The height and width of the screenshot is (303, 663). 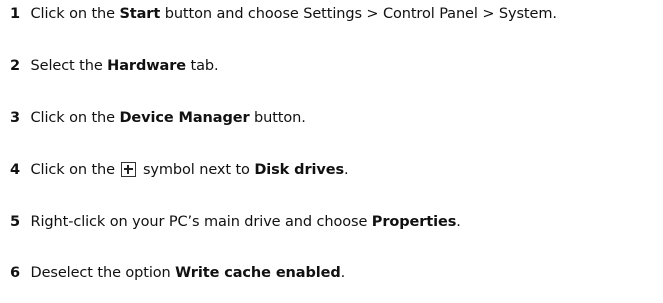 What do you see at coordinates (15, 273) in the screenshot?
I see `step-number: 6` at bounding box center [15, 273].